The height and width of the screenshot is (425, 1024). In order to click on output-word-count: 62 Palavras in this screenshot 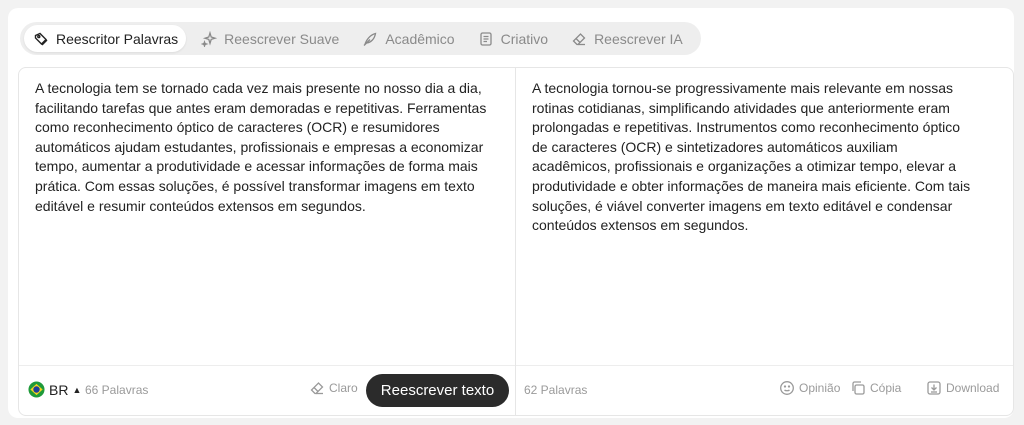, I will do `click(556, 390)`.